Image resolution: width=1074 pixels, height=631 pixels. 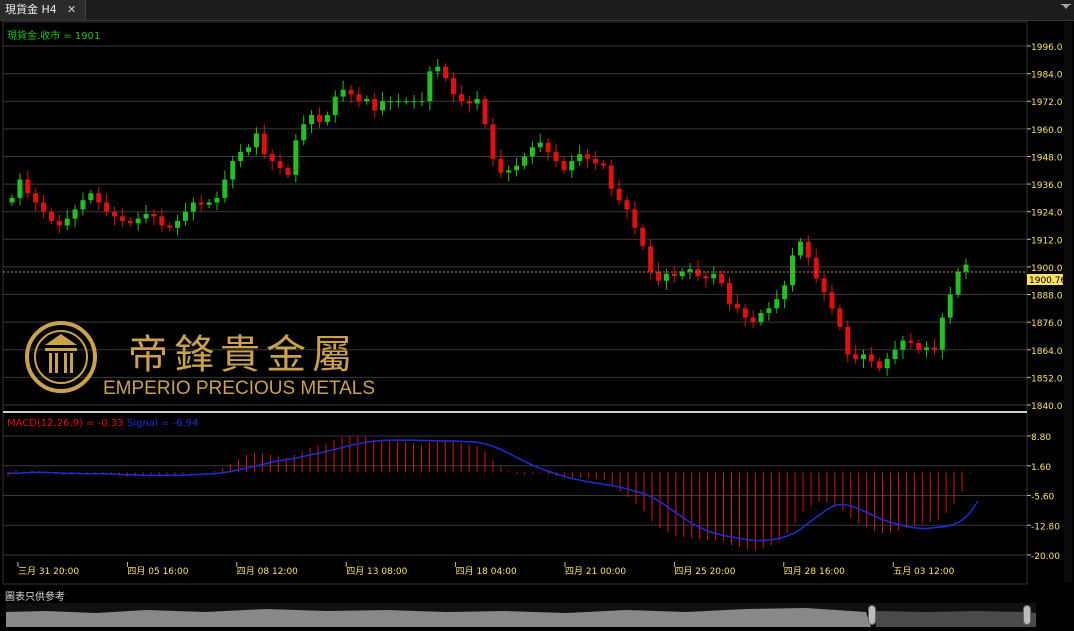 I want to click on tab-menu-dropdown-icon, so click(x=1066, y=6).